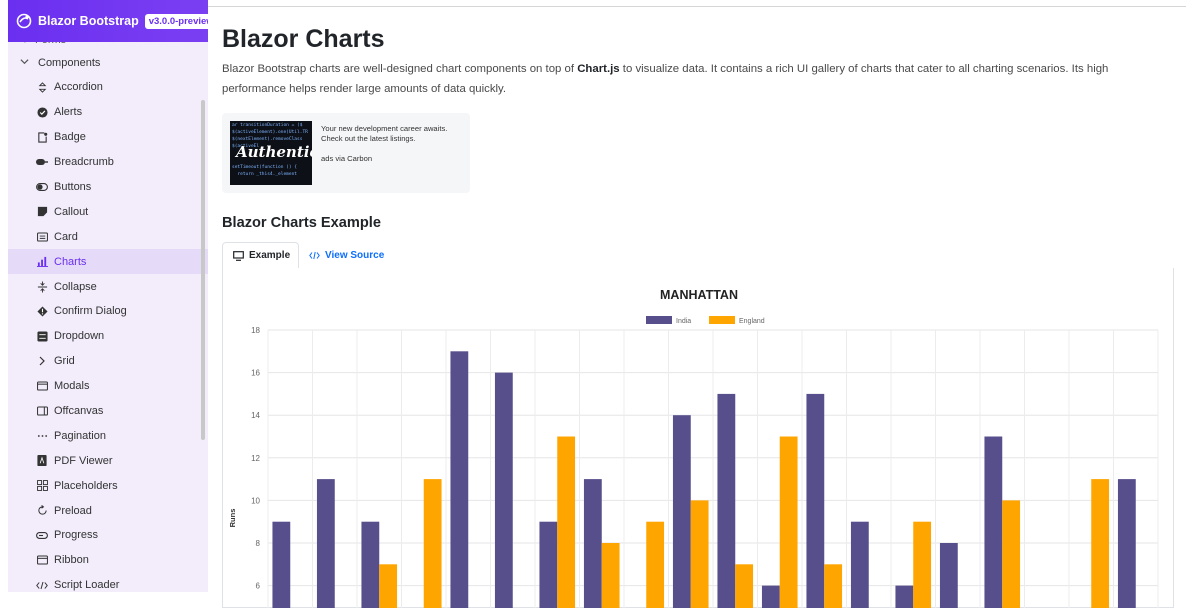 This screenshot has width=1186, height=608. Describe the element at coordinates (108, 211) in the screenshot. I see `sidebar-item-callout: Callout` at that location.